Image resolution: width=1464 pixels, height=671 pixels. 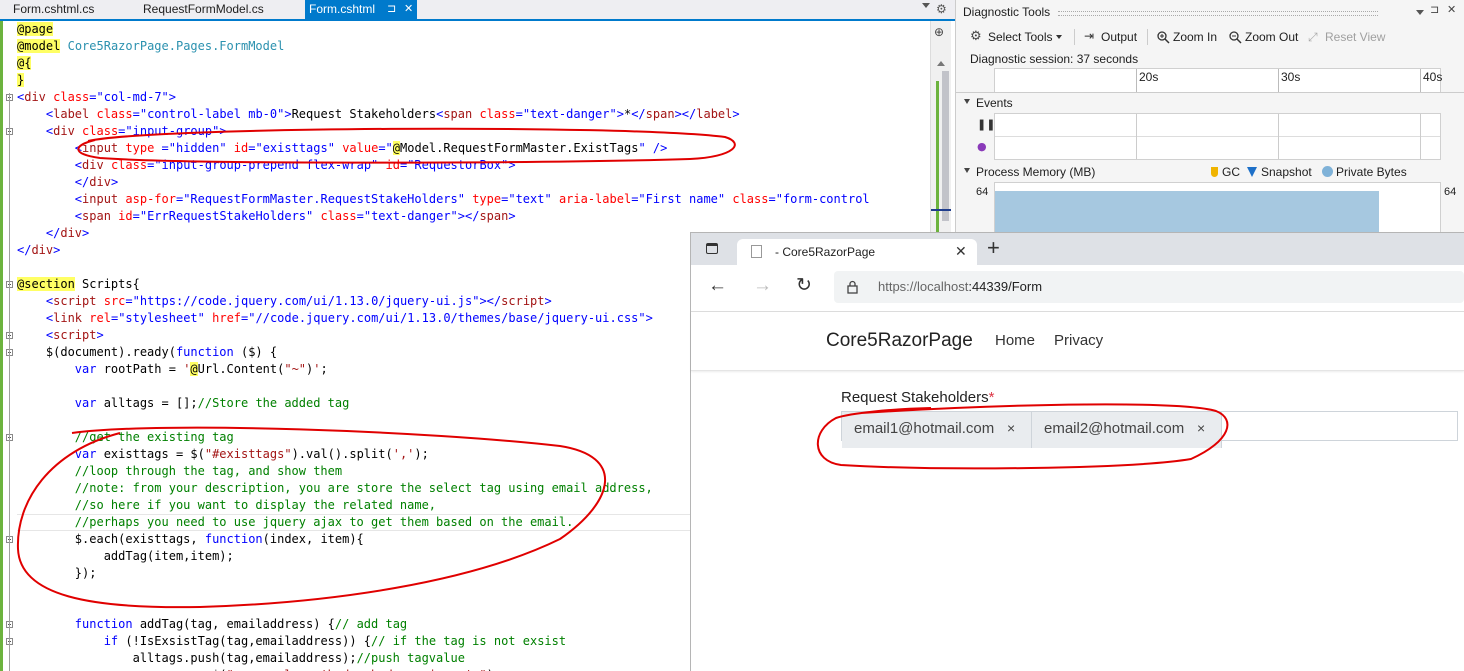 I want to click on title-grip, so click(x=1218, y=13).